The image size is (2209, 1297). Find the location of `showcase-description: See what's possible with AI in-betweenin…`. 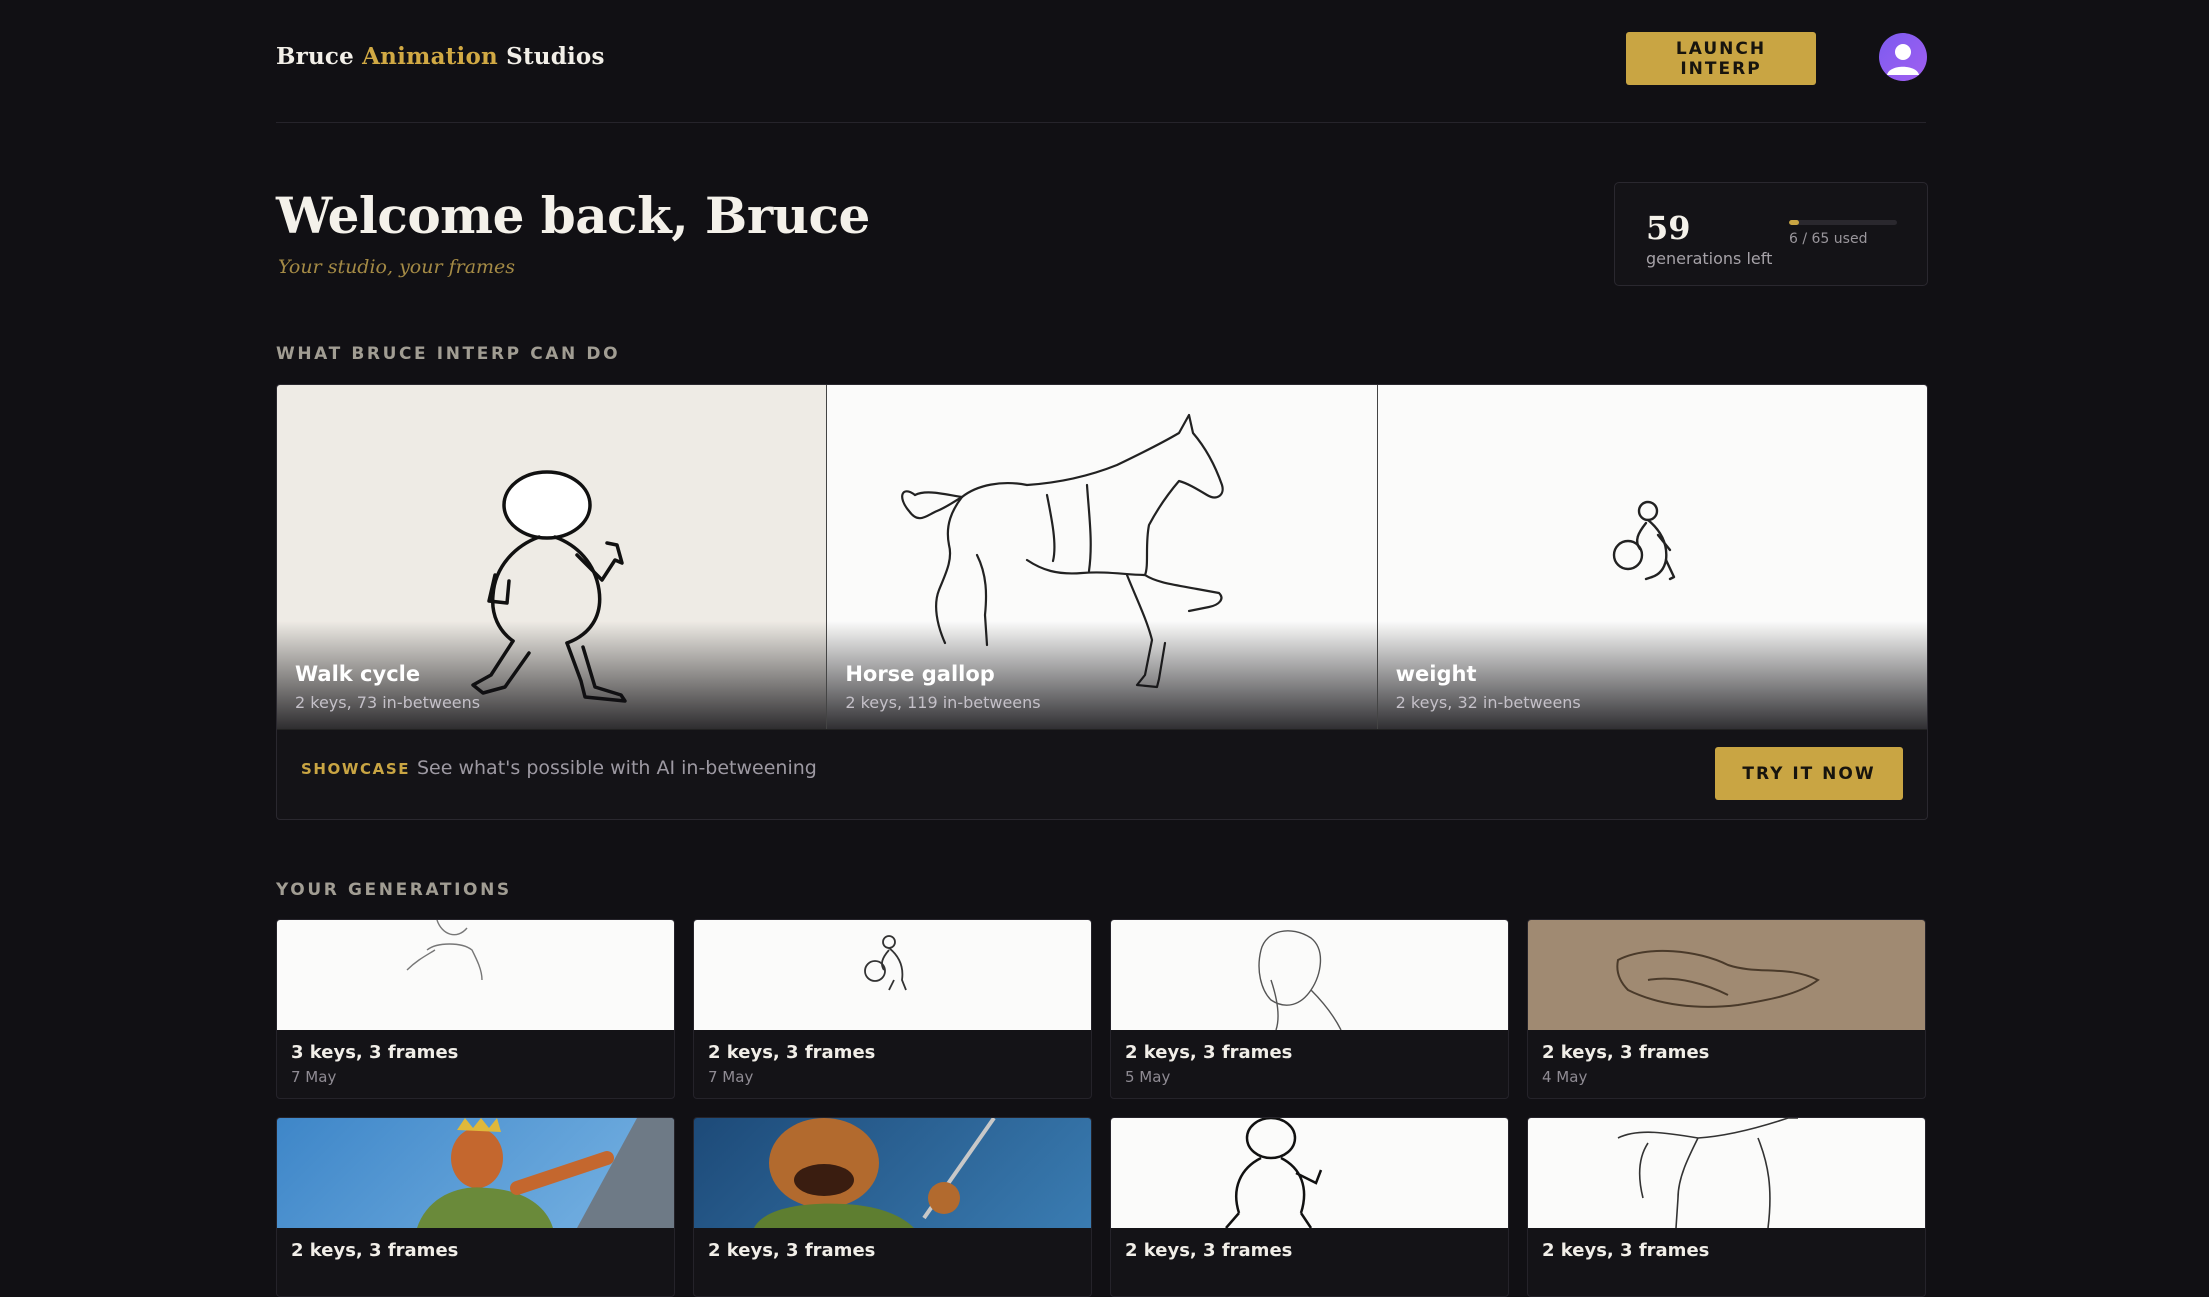

showcase-description: See what's possible with AI in-betweenin… is located at coordinates (617, 768).